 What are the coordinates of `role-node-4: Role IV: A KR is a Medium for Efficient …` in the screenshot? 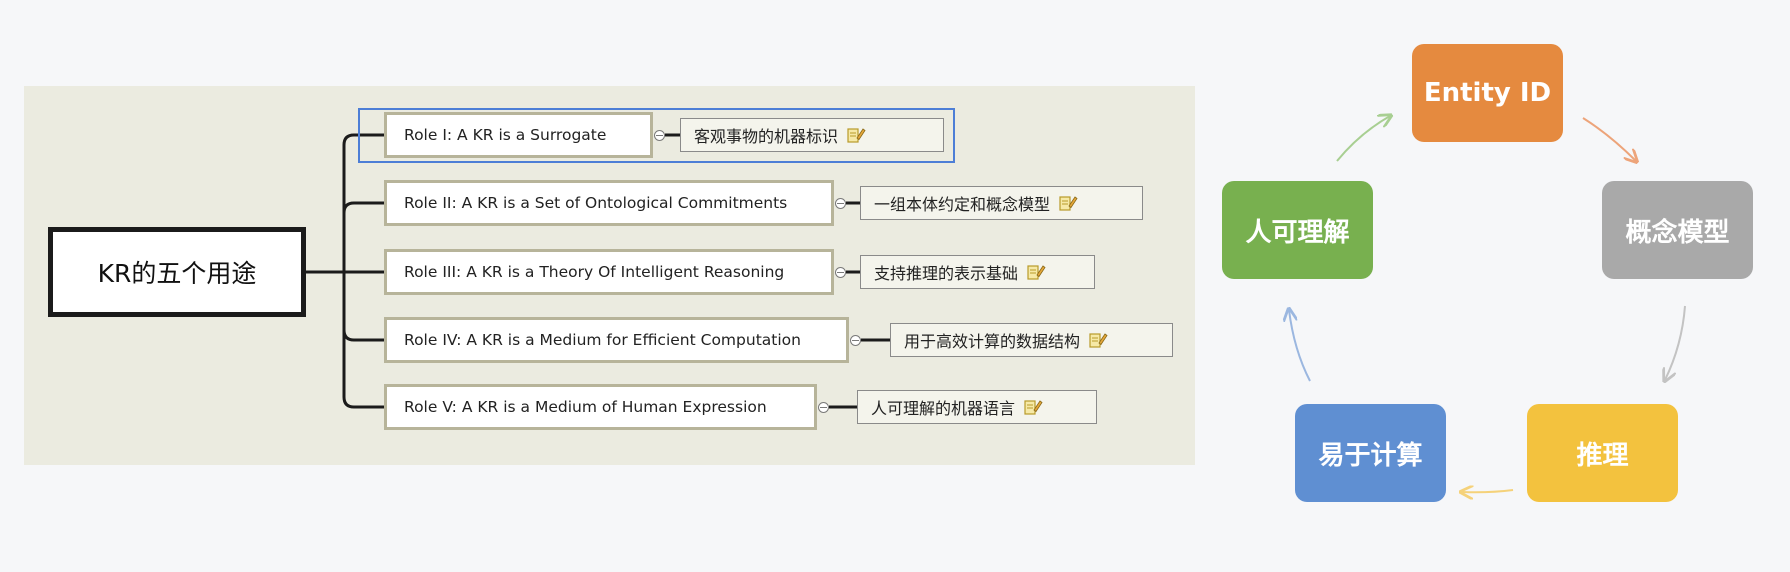 It's located at (616, 340).